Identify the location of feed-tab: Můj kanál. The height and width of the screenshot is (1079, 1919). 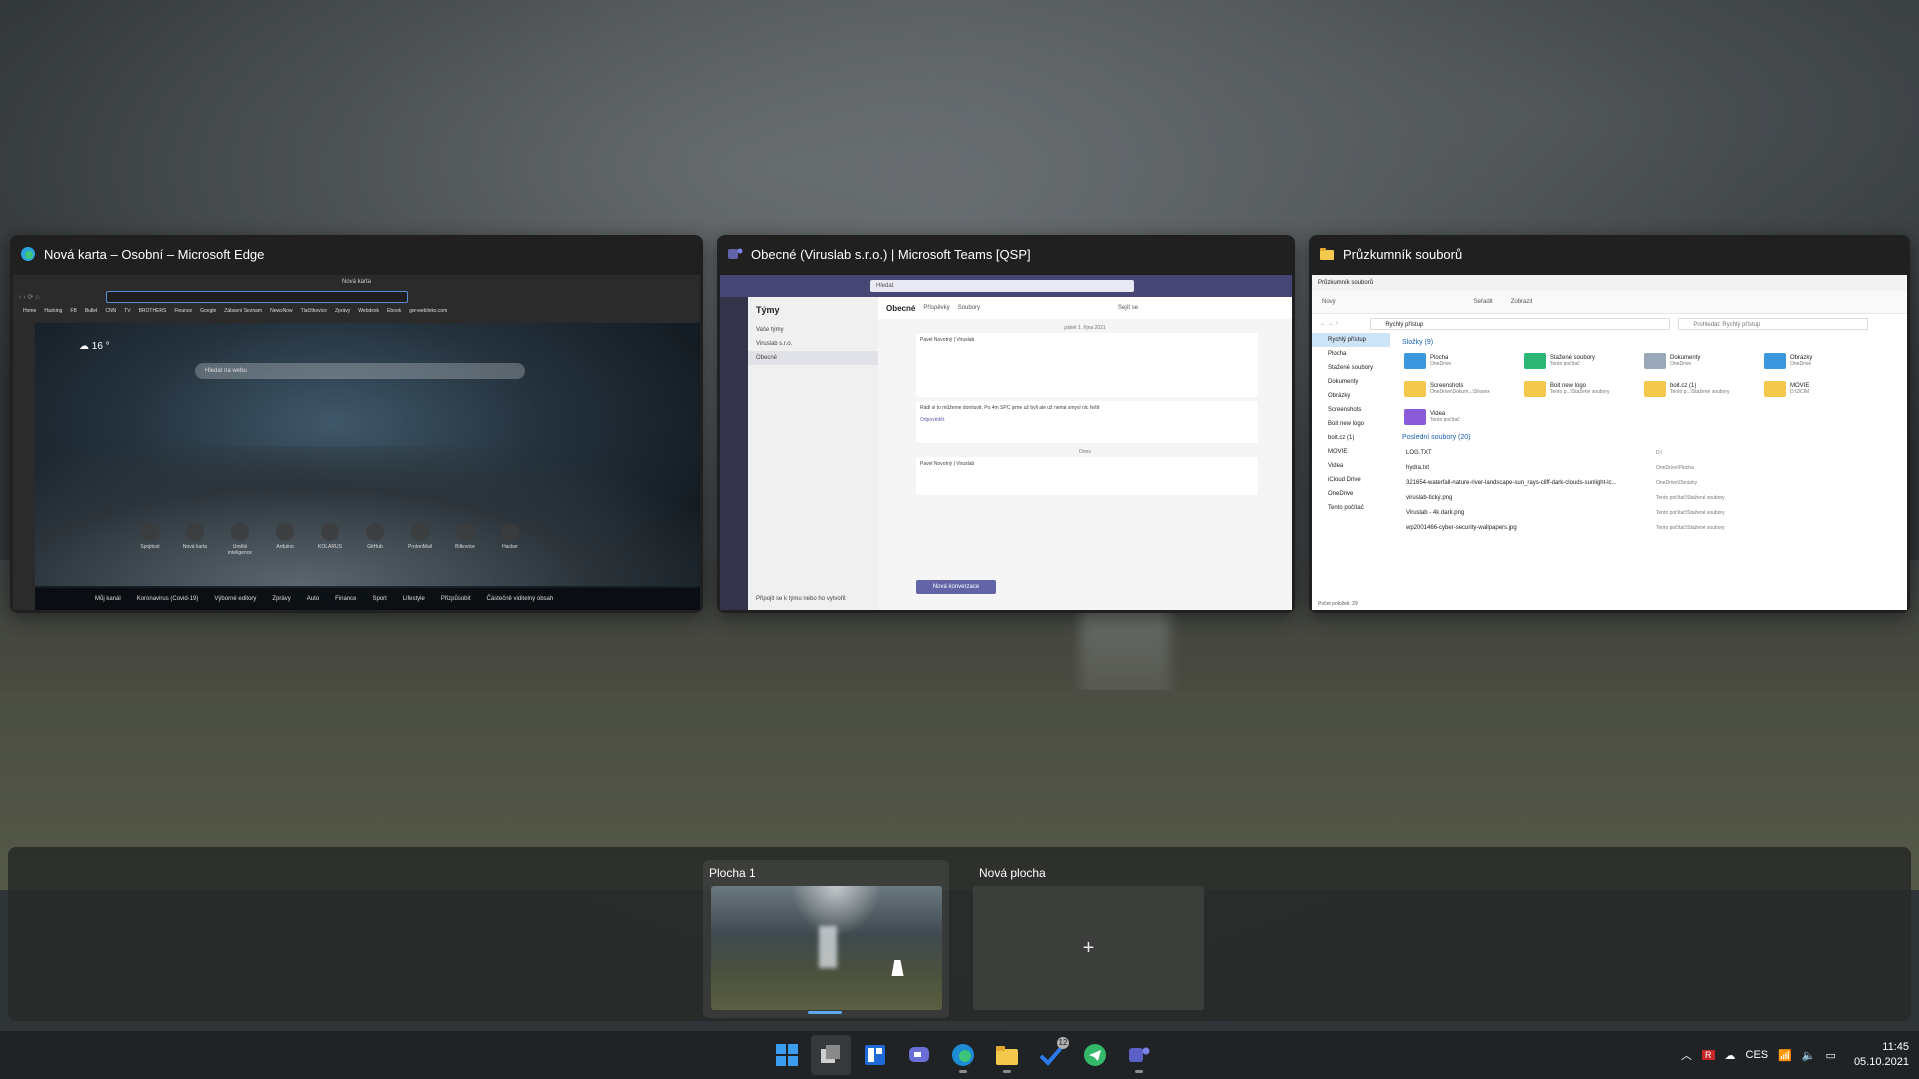
(108, 599).